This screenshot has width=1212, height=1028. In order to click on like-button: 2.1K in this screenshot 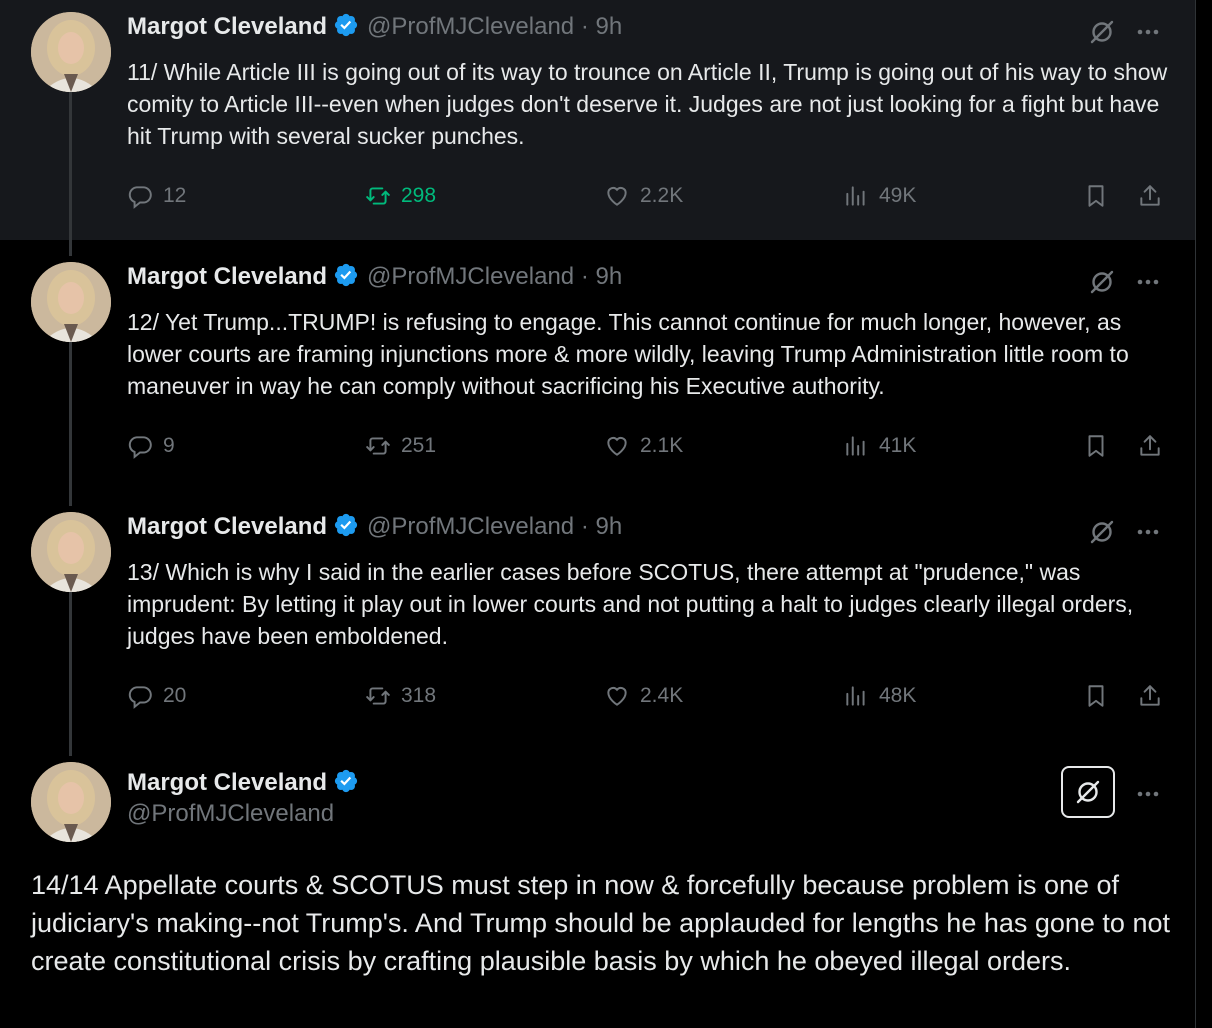, I will do `click(643, 446)`.